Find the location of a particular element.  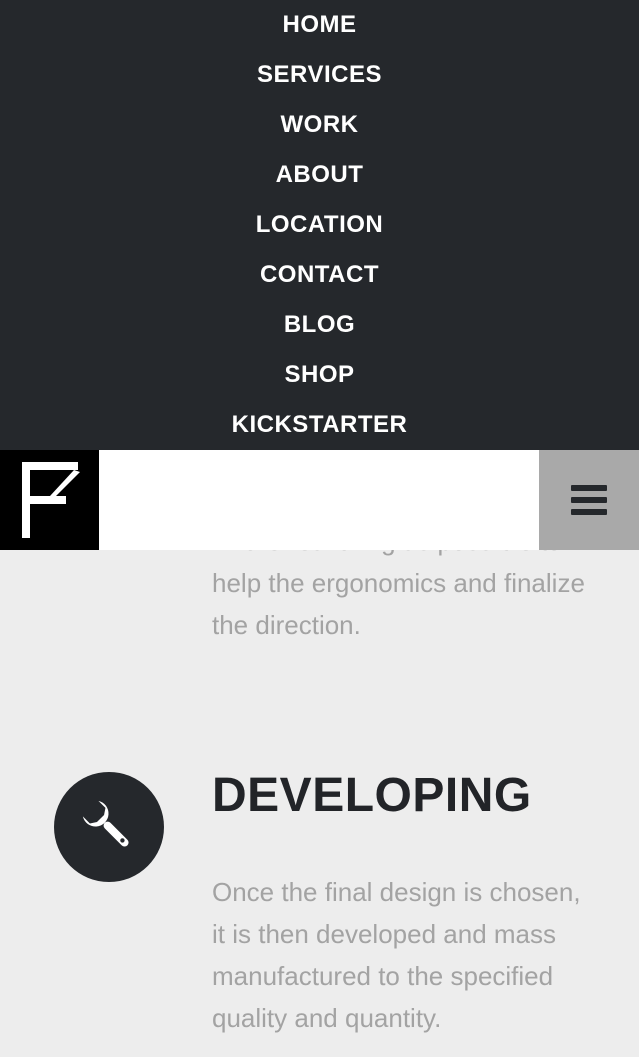

wrench-icon is located at coordinates (105, 823).